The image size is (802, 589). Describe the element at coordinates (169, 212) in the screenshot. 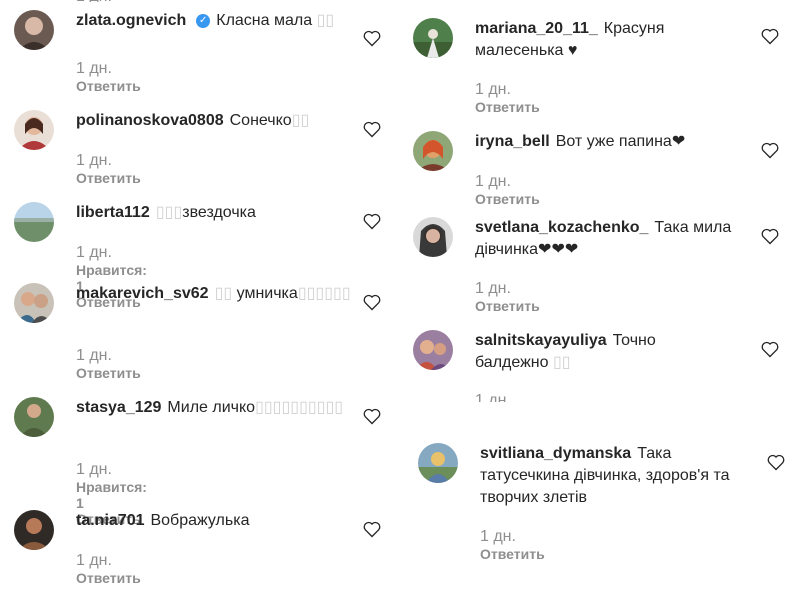

I see `comment-text-pre: ▯▯▯` at that location.